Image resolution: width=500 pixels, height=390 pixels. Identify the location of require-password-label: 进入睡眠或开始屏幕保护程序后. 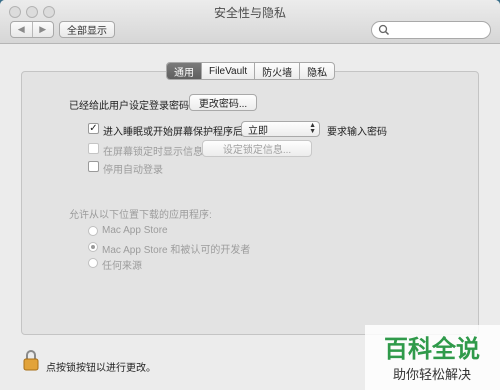
(173, 132).